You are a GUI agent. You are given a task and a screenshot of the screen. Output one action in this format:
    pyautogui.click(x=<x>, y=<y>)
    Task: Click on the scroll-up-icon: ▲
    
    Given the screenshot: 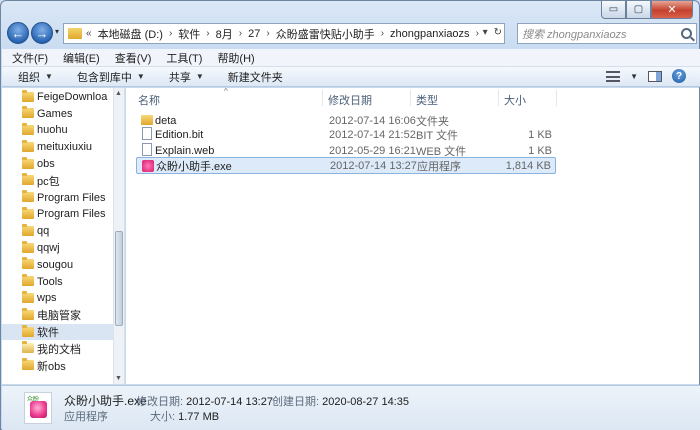 What is the action you would take?
    pyautogui.click(x=118, y=93)
    